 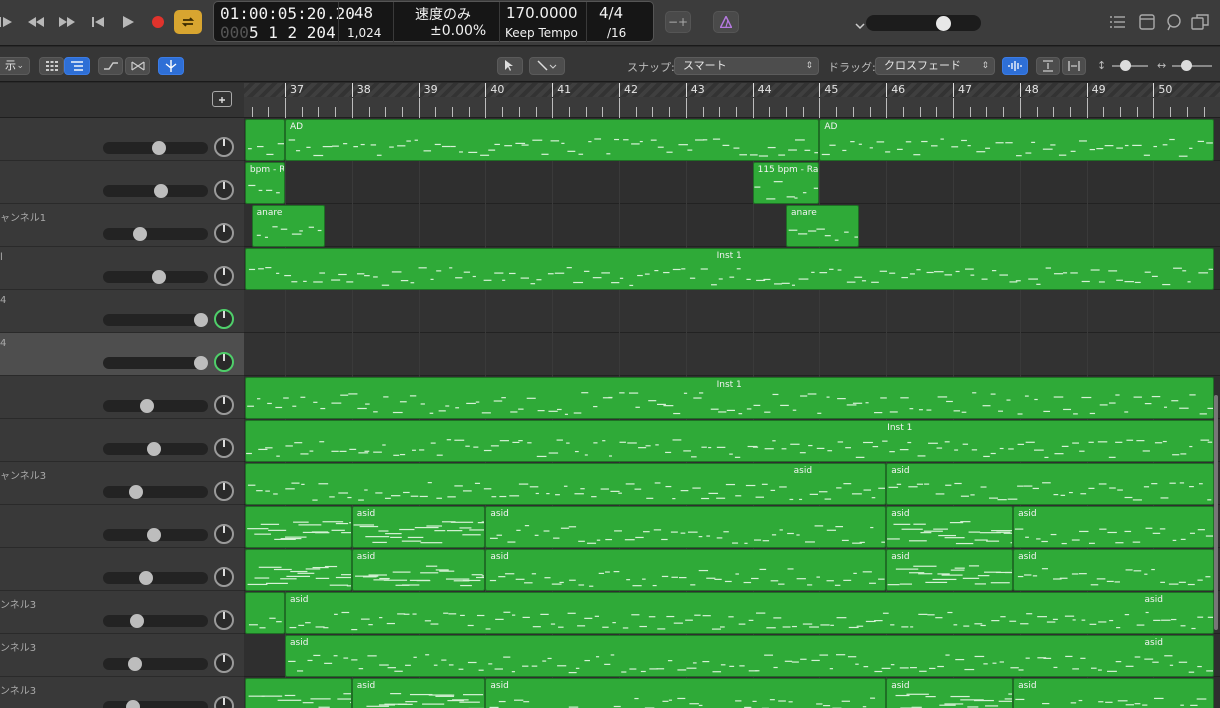 I want to click on master-volume-slider, so click(x=923, y=23).